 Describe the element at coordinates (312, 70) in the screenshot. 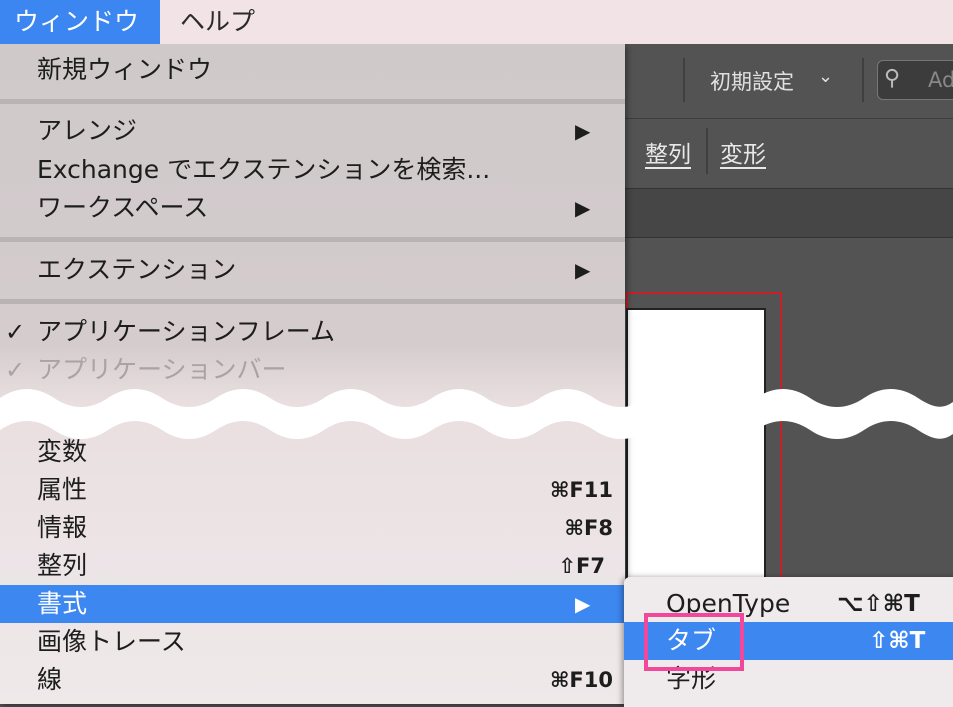

I see `menu-item-new-window: 新規ウィンドウ` at that location.